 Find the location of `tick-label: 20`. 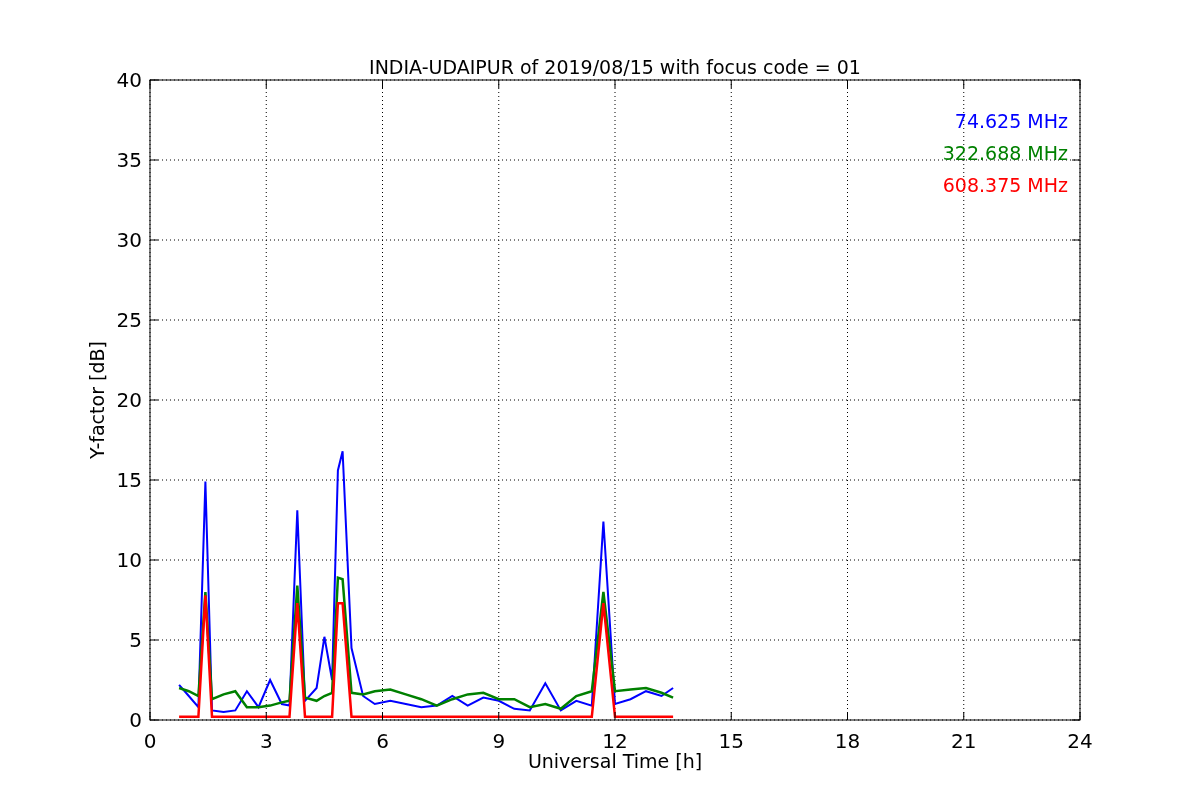

tick-label: 20 is located at coordinates (129, 400).